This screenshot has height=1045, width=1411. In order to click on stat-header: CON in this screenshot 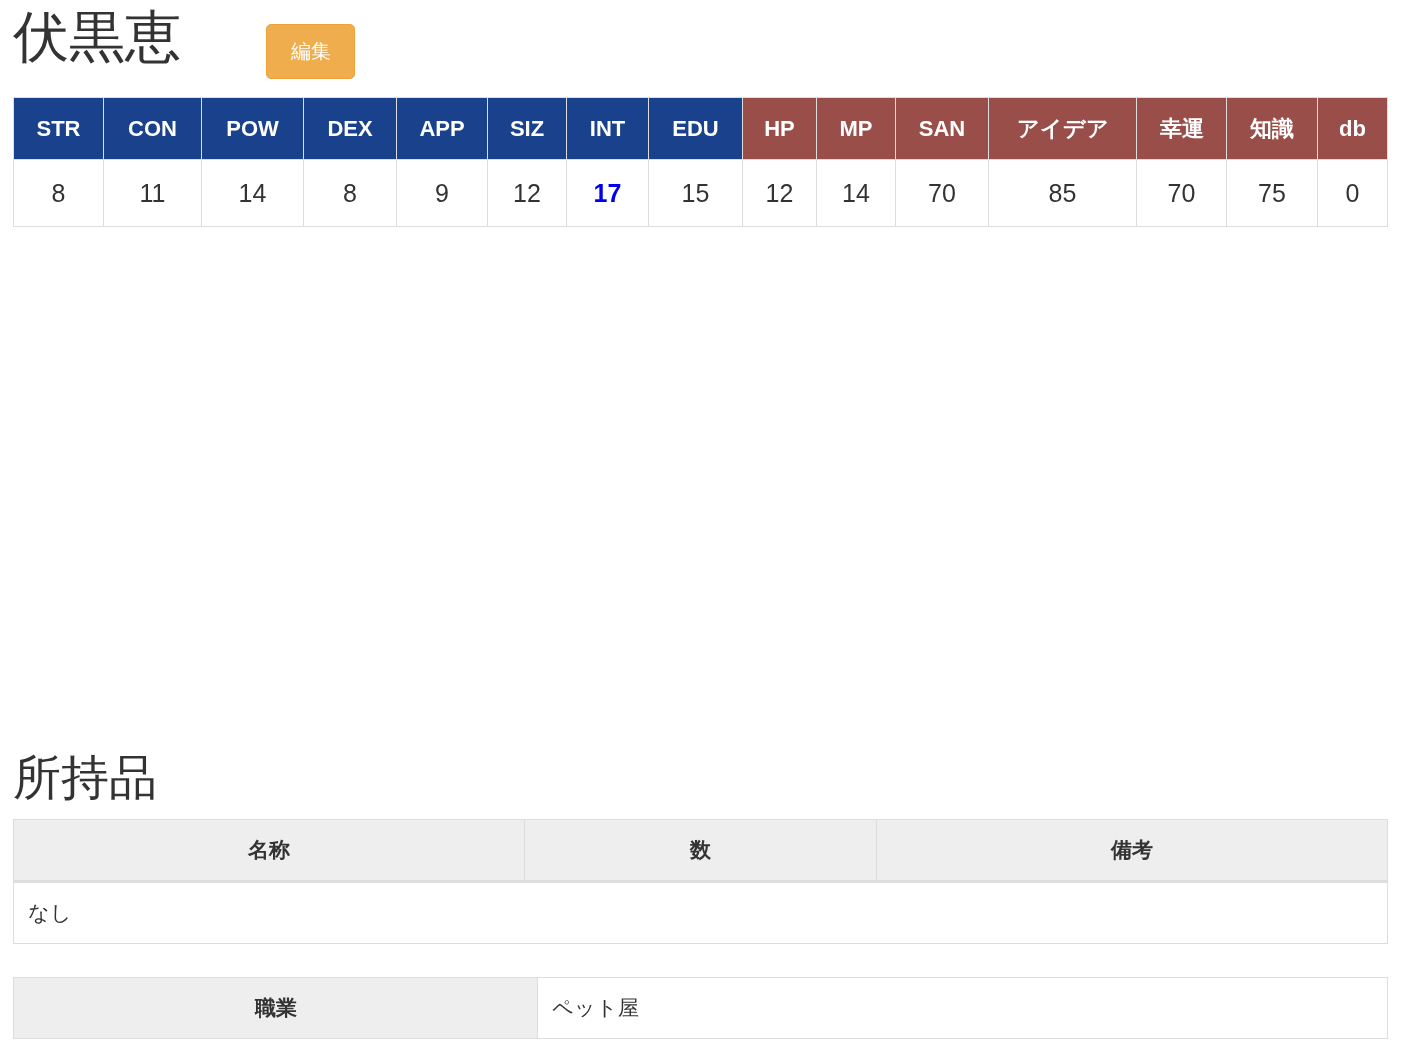, I will do `click(152, 128)`.